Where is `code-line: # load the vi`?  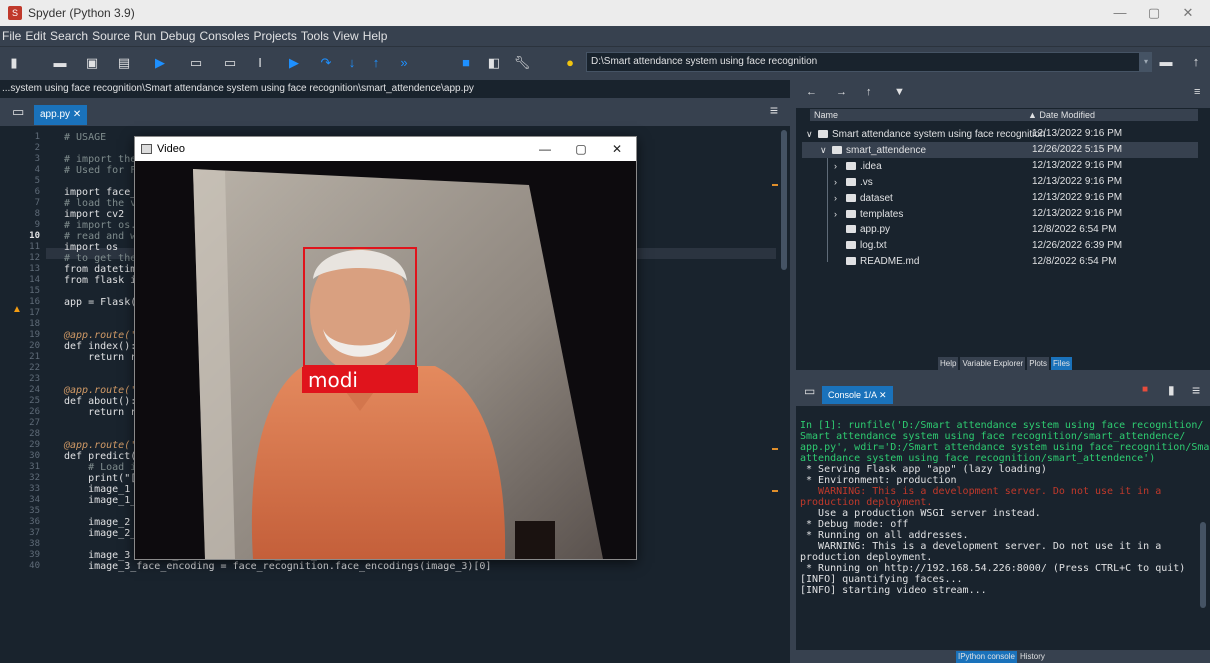 code-line: # load the vi is located at coordinates (103, 203).